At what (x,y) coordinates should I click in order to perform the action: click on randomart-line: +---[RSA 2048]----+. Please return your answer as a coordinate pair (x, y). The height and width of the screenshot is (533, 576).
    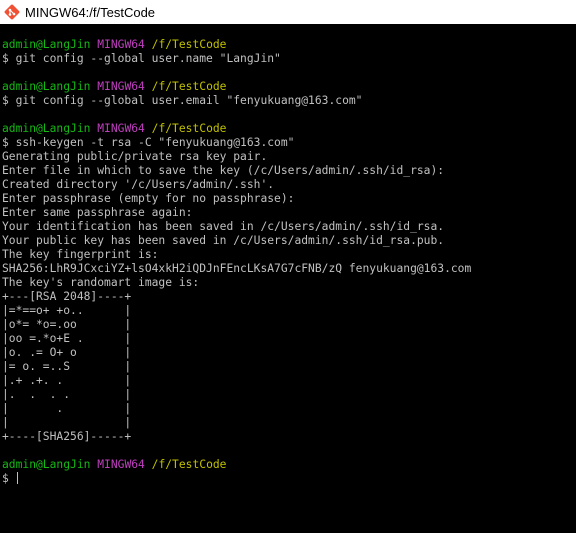
    Looking at the image, I should click on (67, 296).